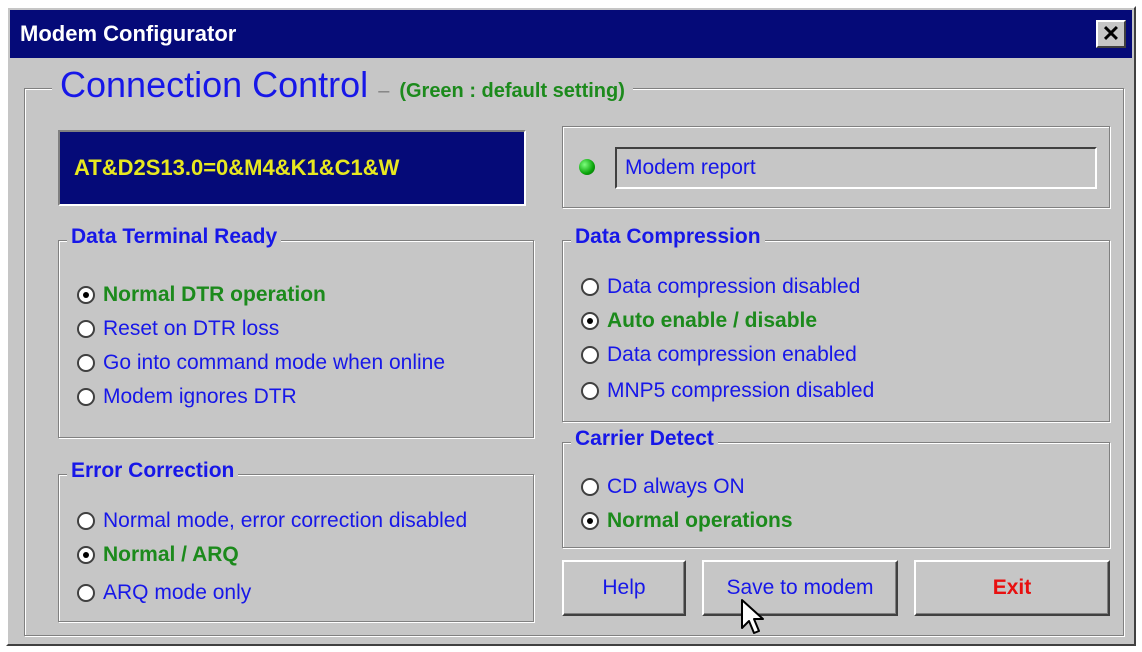 The image size is (1142, 652). Describe the element at coordinates (856, 168) in the screenshot. I see `modem-report-field: Modem report` at that location.